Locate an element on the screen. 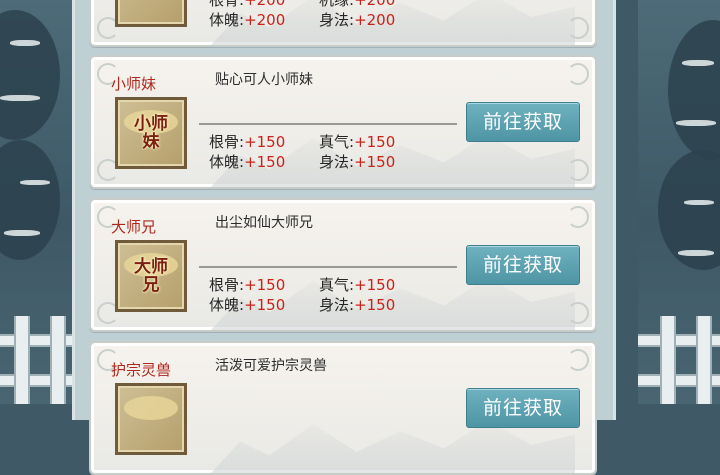  list-item: 如神 根骨:+200 机缘:+200 体魄:+200 身法:+200 is located at coordinates (343, 23).